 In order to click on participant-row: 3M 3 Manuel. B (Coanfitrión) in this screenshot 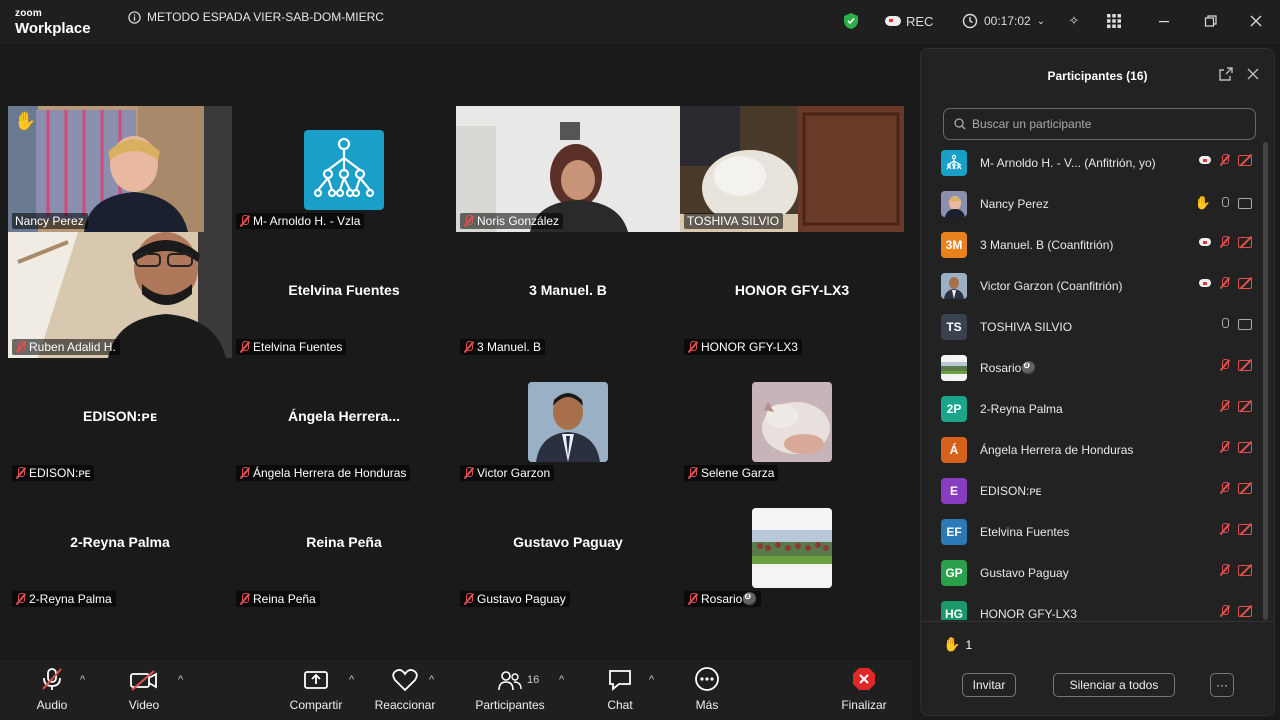, I will do `click(1100, 244)`.